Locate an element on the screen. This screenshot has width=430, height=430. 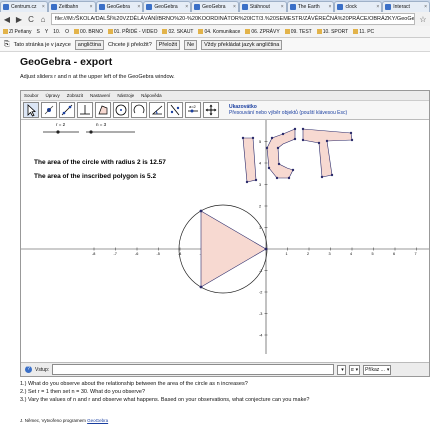
menu-file: Soubor is located at coordinates (31, 95).